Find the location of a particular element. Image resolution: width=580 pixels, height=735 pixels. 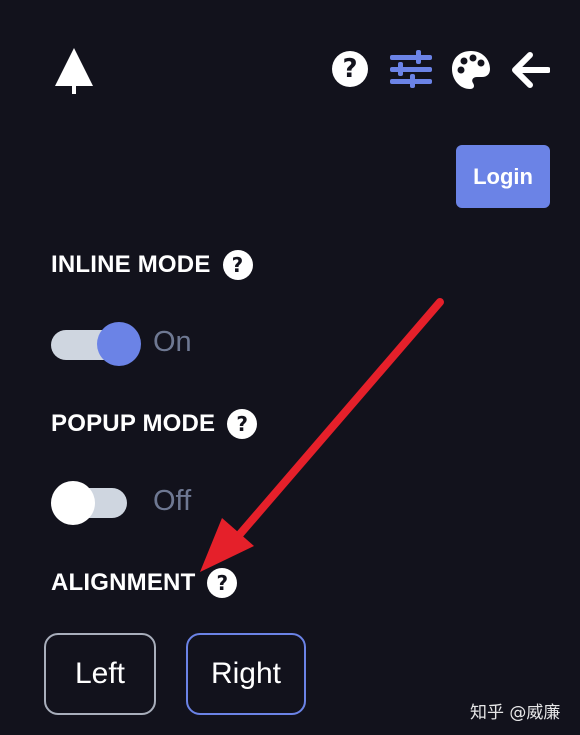

align-left-button: Left is located at coordinates (100, 674).